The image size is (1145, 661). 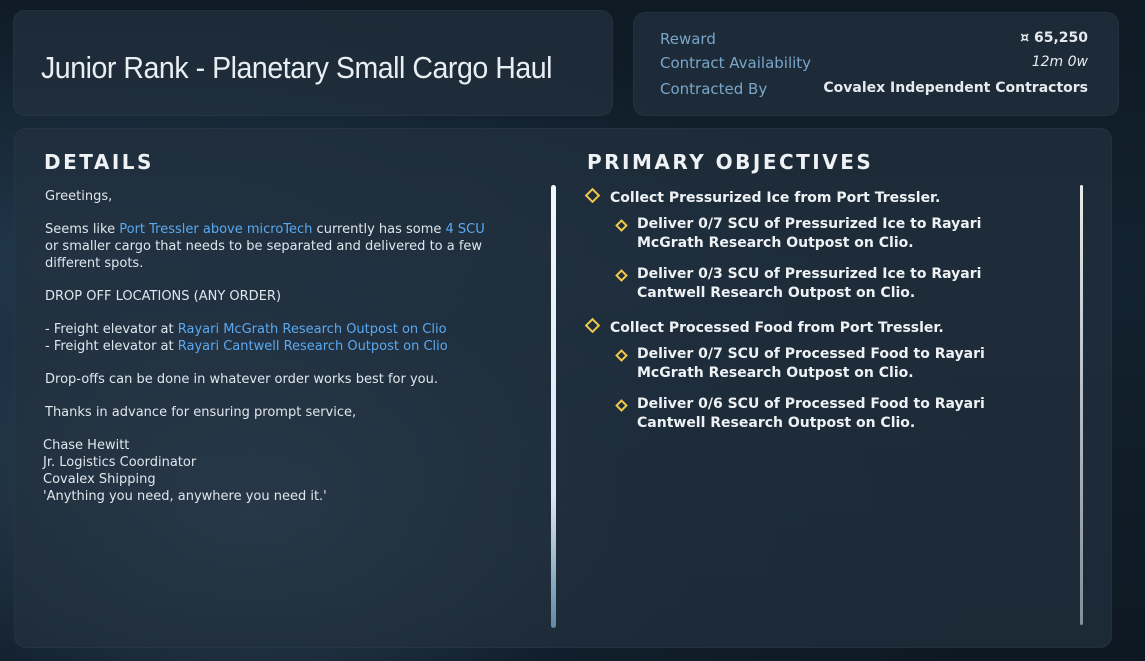 I want to click on details-heading: DETAILS, so click(x=99, y=162).